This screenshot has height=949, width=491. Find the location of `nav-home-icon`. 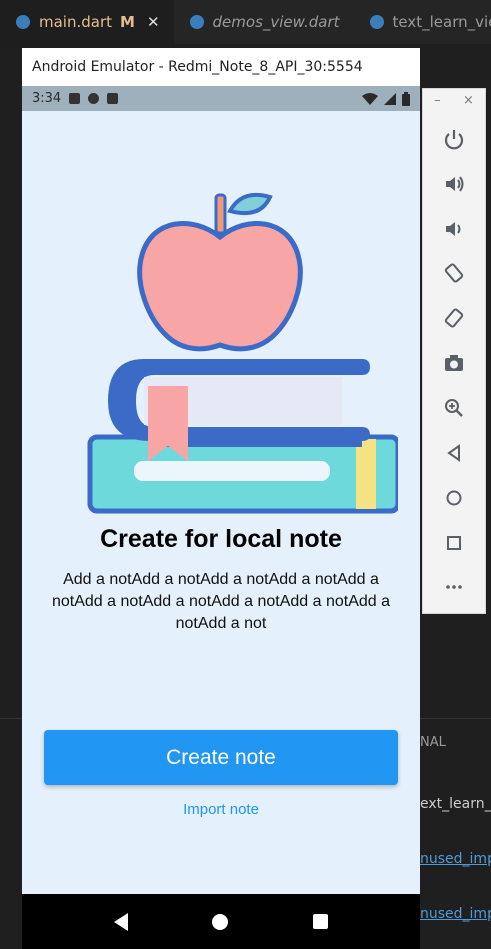

nav-home-icon is located at coordinates (220, 921).